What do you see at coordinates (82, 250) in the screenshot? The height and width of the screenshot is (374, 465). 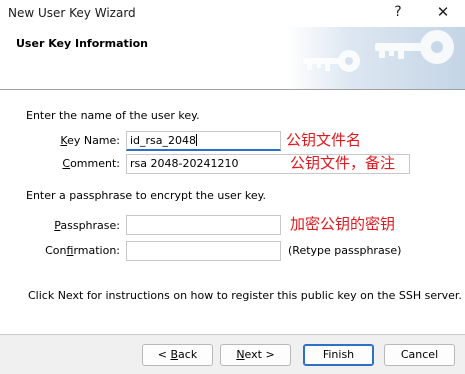 I see `confirmation-label: Confirmation:` at bounding box center [82, 250].